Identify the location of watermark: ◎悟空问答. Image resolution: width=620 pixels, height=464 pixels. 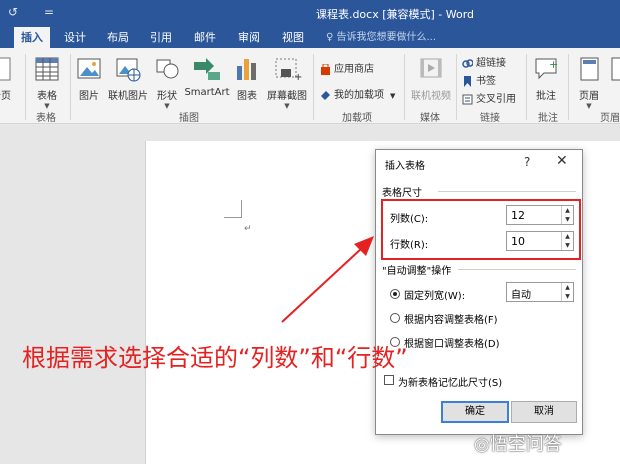
(518, 443).